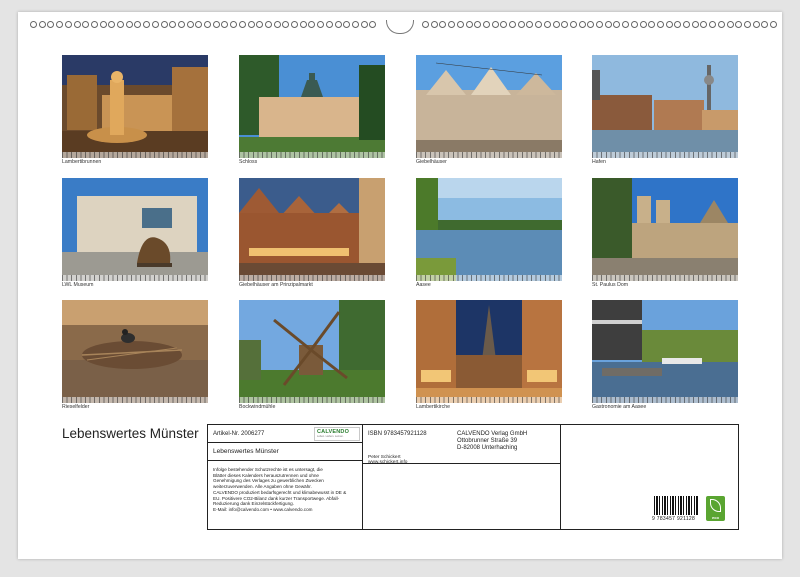  Describe the element at coordinates (715, 517) in the screenshot. I see `eco-label: eco` at that location.